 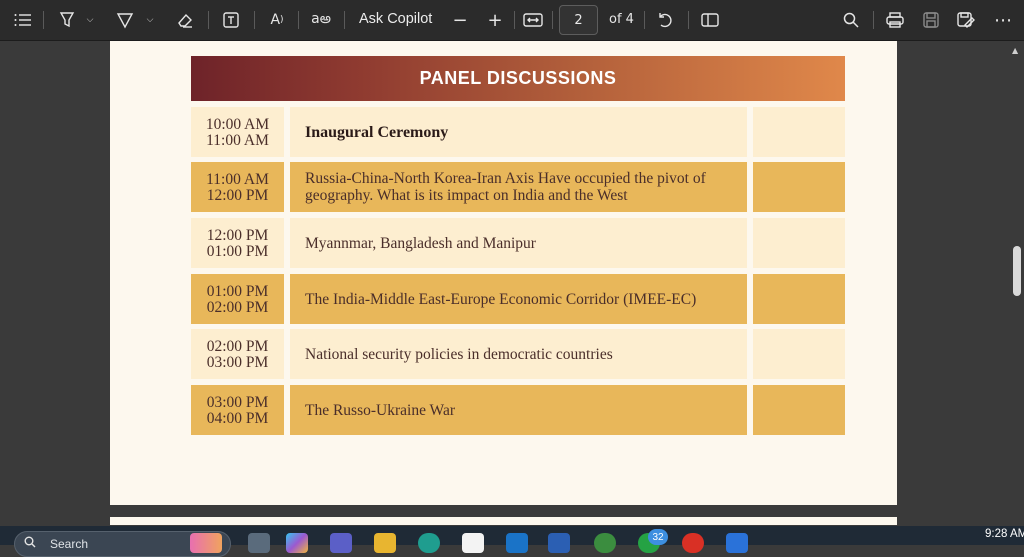 What do you see at coordinates (237, 410) in the screenshot?
I see `session-time: 03:00 PM 04:00 PM` at bounding box center [237, 410].